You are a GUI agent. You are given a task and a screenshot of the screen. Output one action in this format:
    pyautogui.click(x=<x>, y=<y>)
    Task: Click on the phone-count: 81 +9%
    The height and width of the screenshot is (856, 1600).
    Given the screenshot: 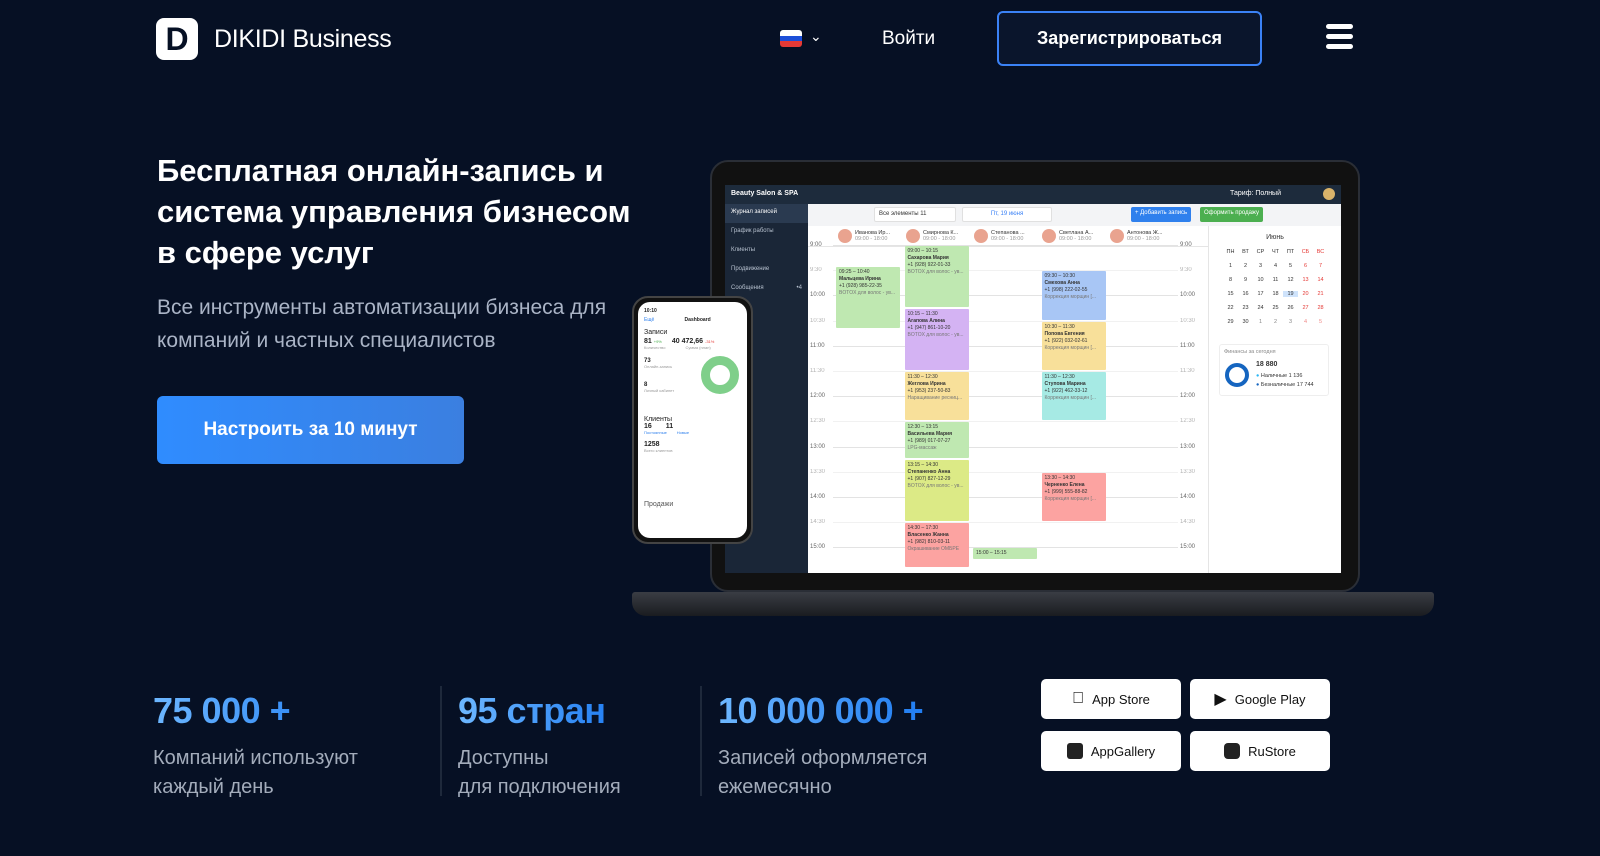 What is the action you would take?
    pyautogui.click(x=653, y=341)
    